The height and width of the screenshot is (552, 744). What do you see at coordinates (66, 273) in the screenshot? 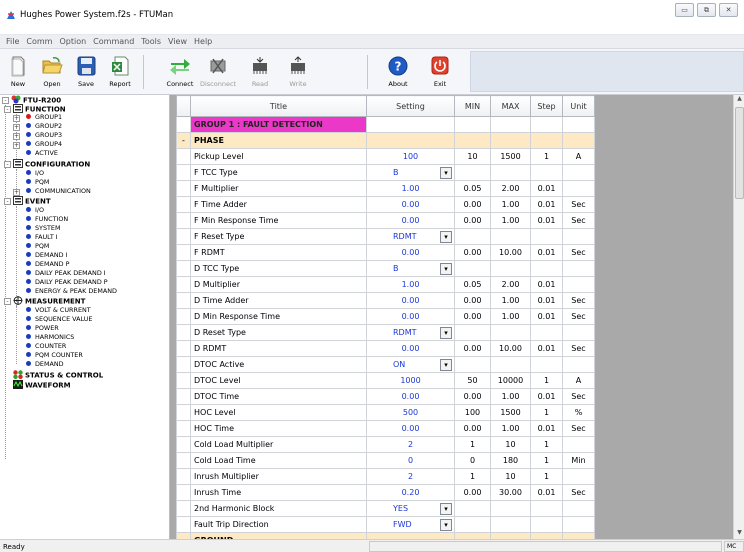
I see `tree-item-event-daily-peak-i: DAILY PEAK DEMAND I` at bounding box center [66, 273].